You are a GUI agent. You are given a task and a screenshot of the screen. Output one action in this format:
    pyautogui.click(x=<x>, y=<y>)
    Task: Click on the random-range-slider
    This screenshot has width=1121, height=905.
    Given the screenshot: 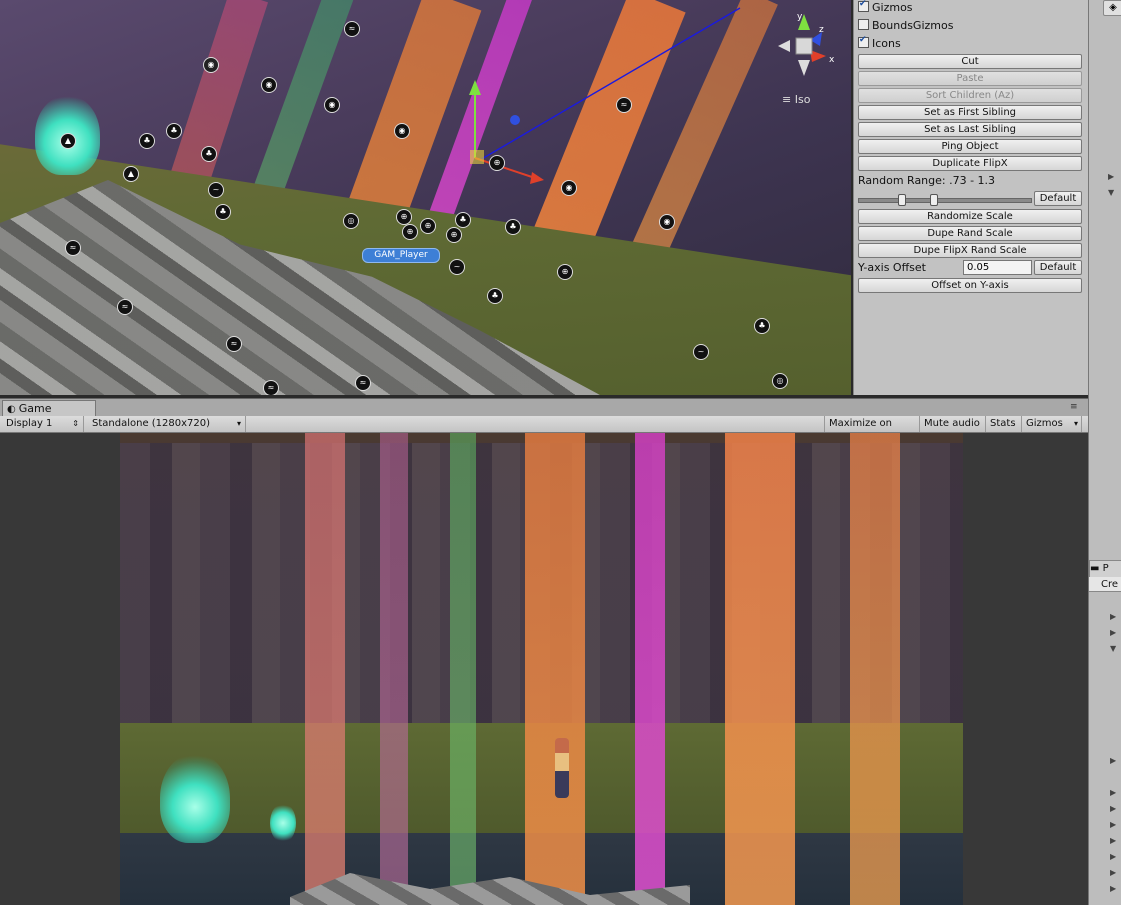 What is the action you would take?
    pyautogui.click(x=945, y=200)
    